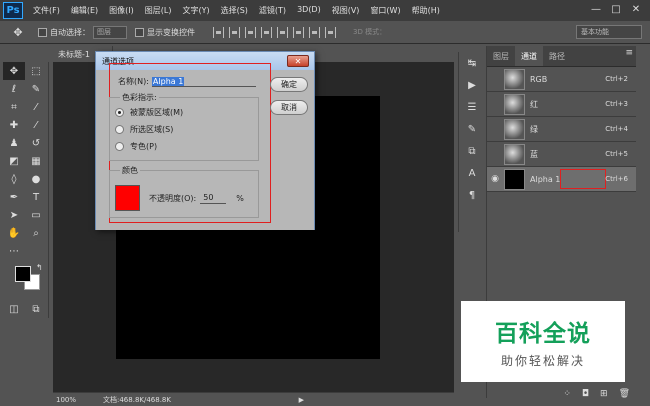  What do you see at coordinates (186, 146) in the screenshot?
I see `radio-spot-color: 专色(P)` at bounding box center [186, 146].